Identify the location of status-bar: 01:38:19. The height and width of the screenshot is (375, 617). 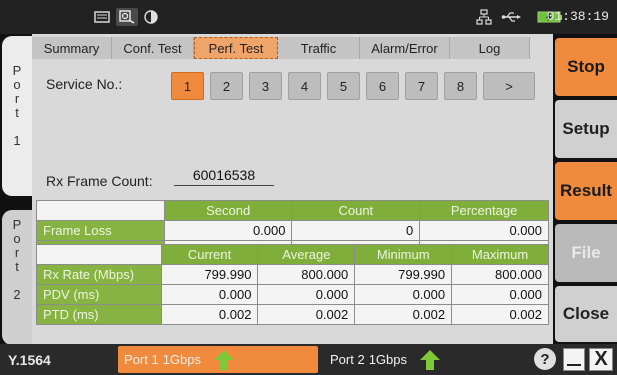
(308, 17).